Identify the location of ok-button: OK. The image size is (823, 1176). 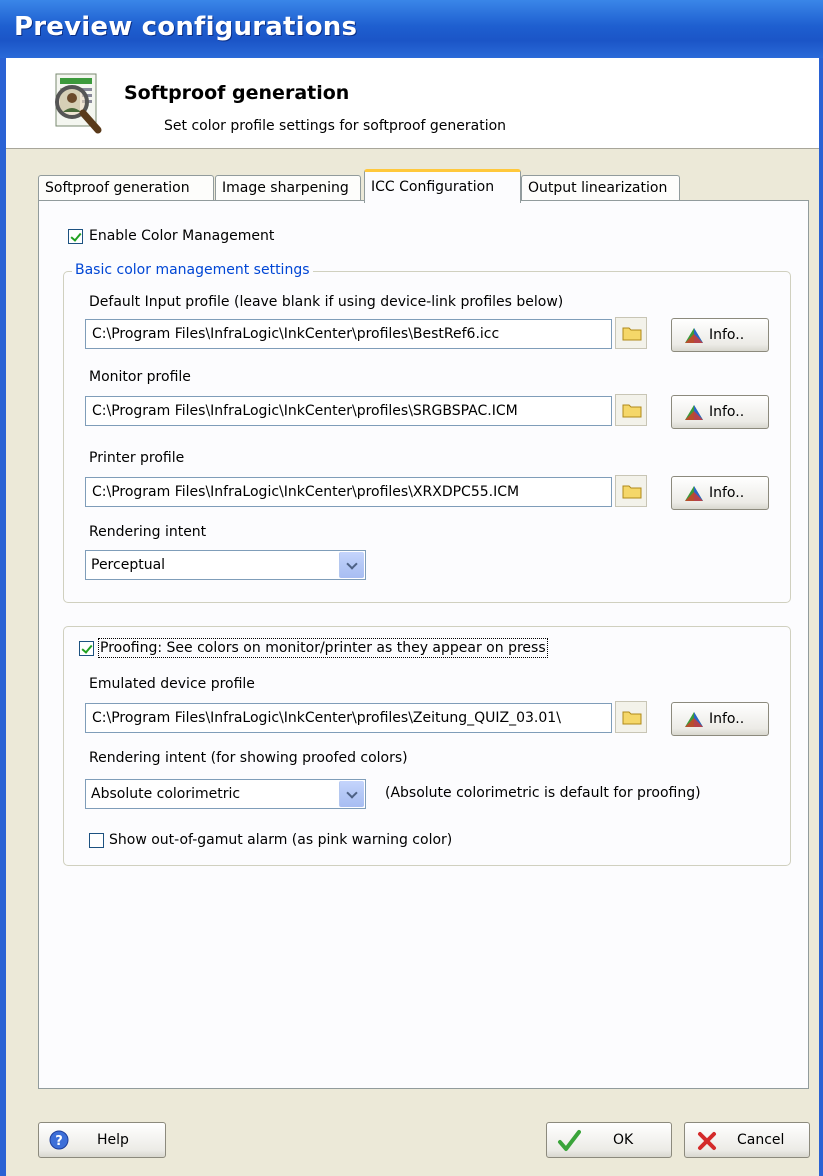
(609, 1140).